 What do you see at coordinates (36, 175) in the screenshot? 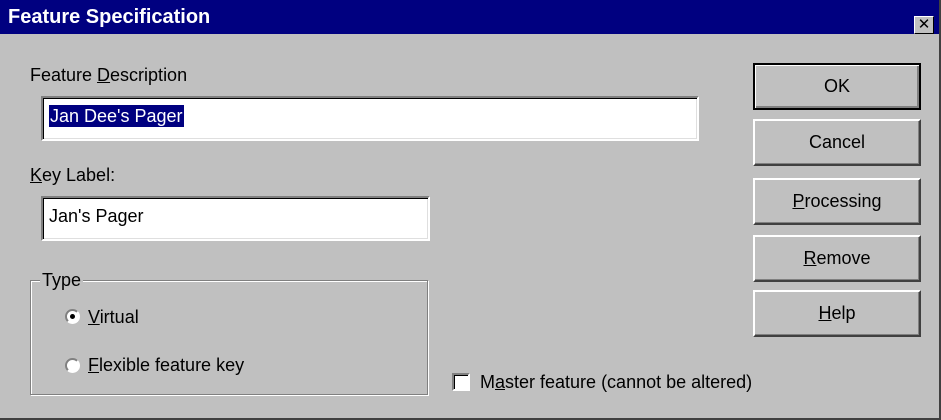
I see `key-label-mnemonic: K` at bounding box center [36, 175].